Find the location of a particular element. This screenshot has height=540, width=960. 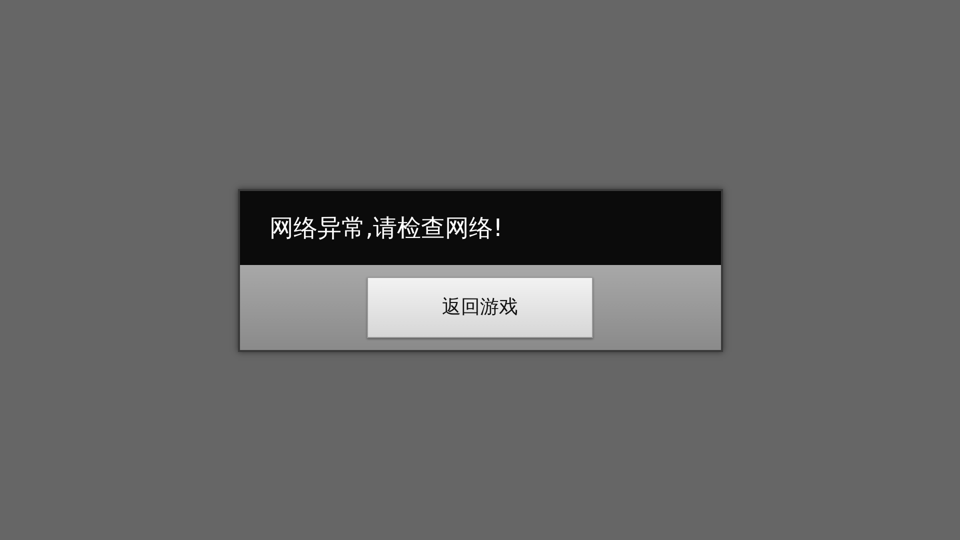

return-button: 返回游戏 is located at coordinates (480, 307).